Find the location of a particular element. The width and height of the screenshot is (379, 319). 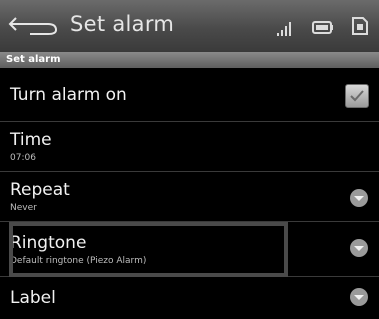

ringtone-value: Default ringtone (Piezo Alarm) is located at coordinates (78, 261).